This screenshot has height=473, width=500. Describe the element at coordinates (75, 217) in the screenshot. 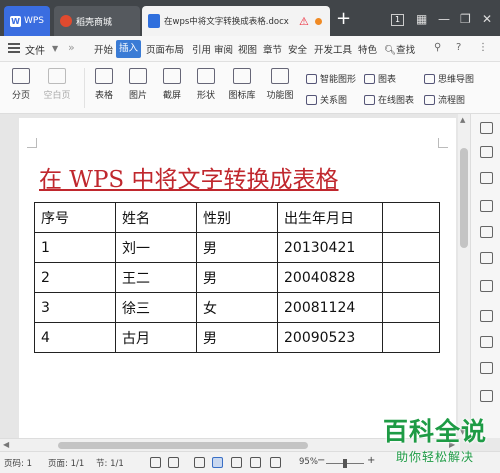

I see `table-cell: 序号` at that location.